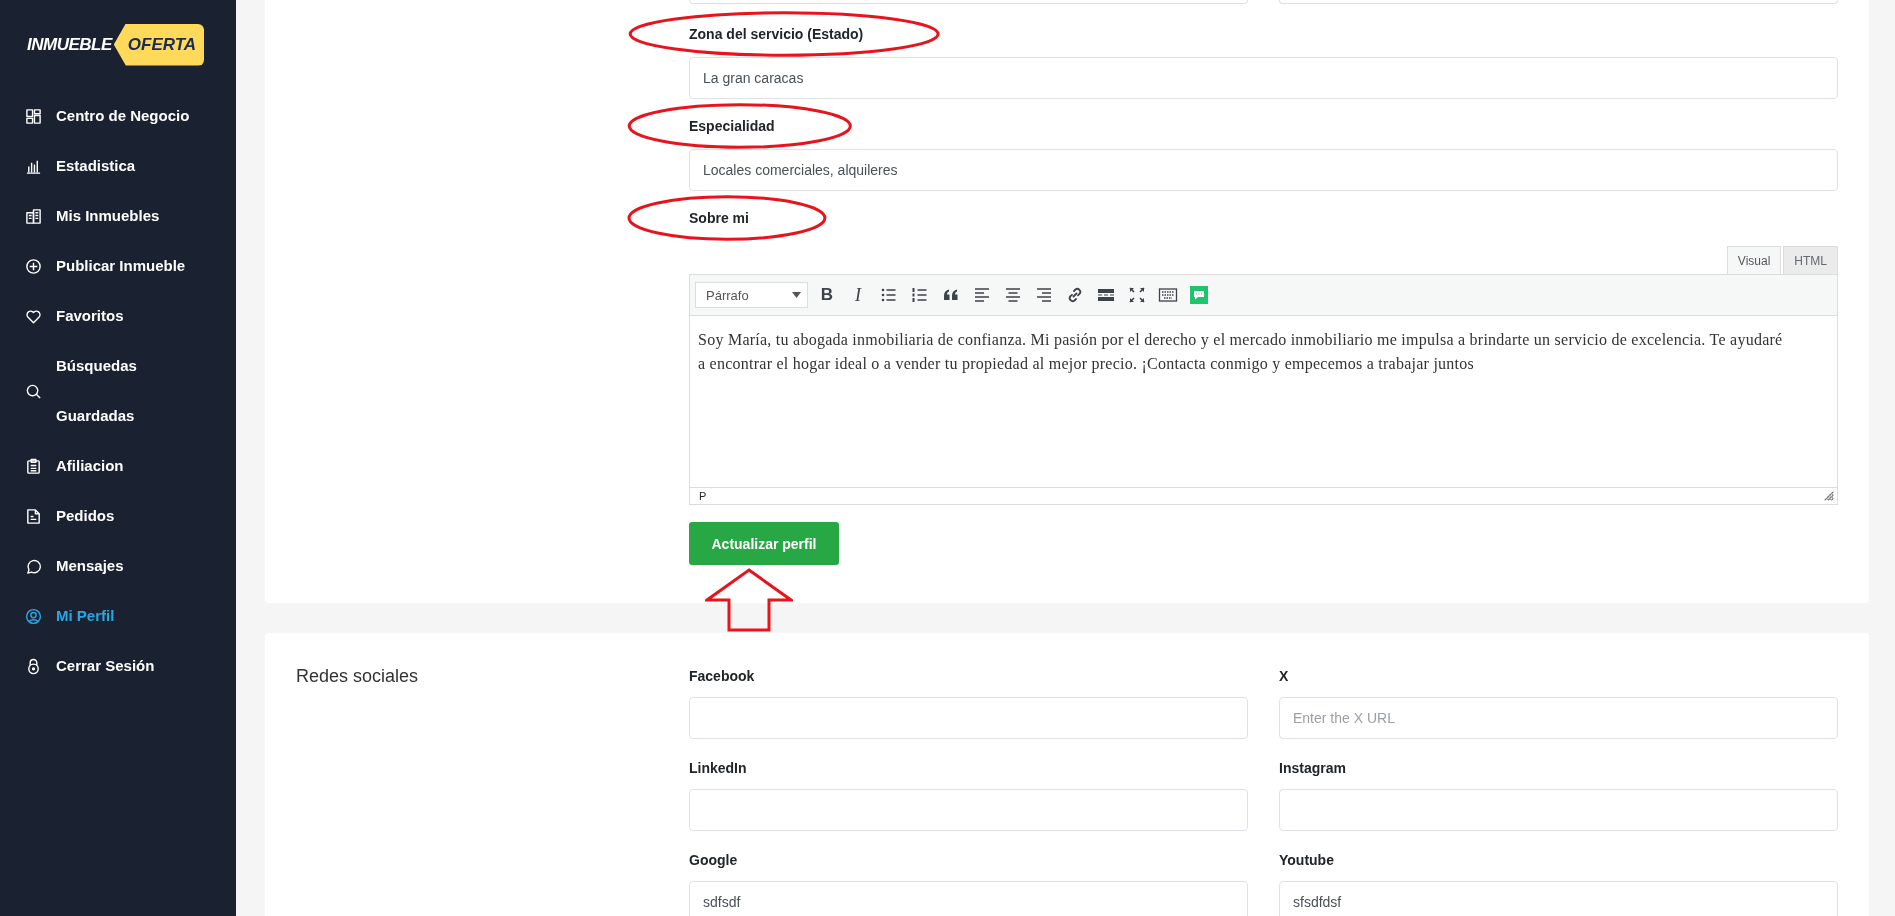 This screenshot has height=916, width=1895. Describe the element at coordinates (1558, 718) in the screenshot. I see `text-field: Enter the X URL` at that location.